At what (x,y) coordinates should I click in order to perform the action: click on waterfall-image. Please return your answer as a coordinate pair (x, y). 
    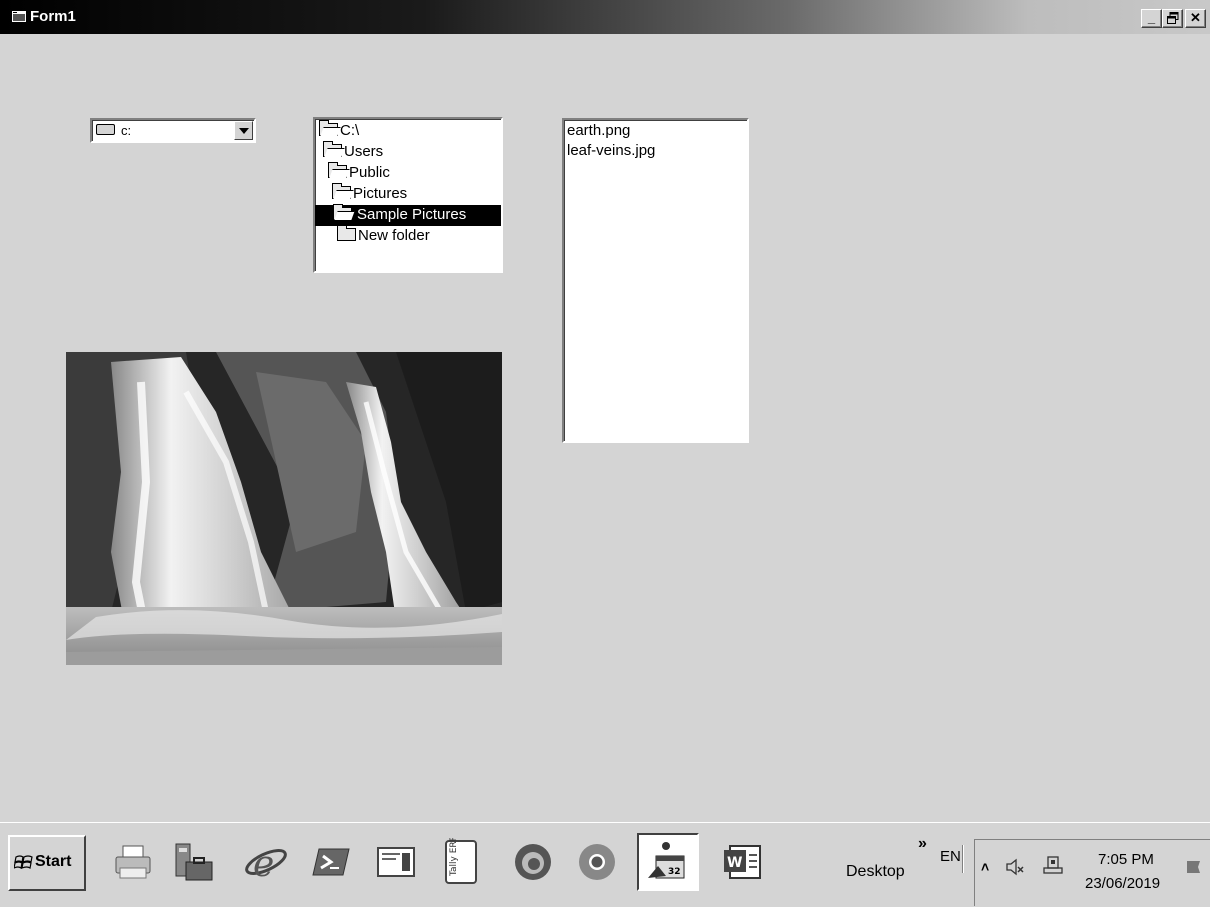
    Looking at the image, I should click on (284, 508).